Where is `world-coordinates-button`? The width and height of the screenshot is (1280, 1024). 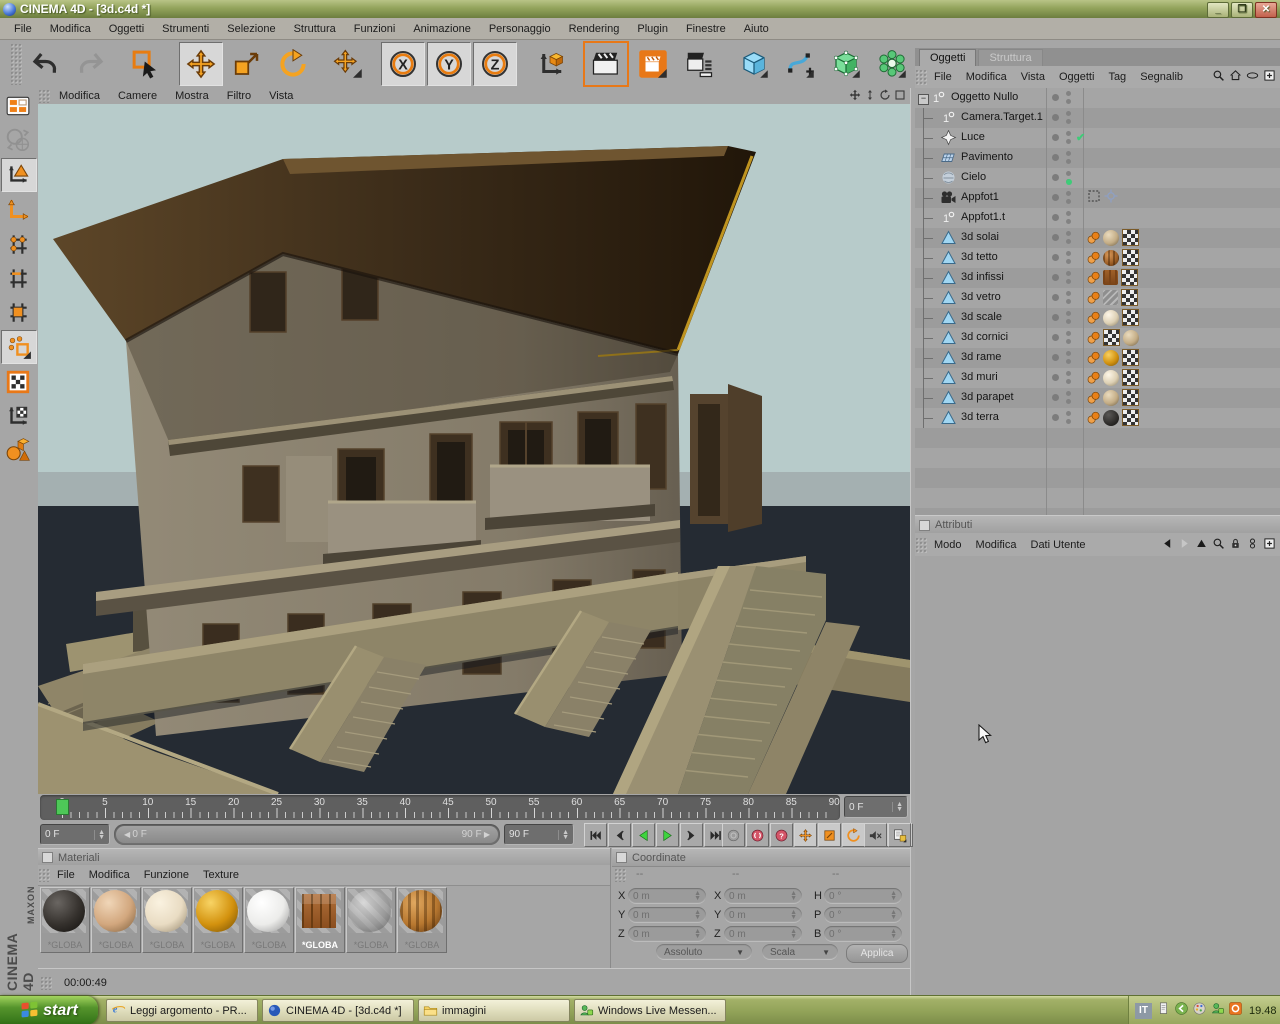
world-coordinates-button is located at coordinates (18, 140).